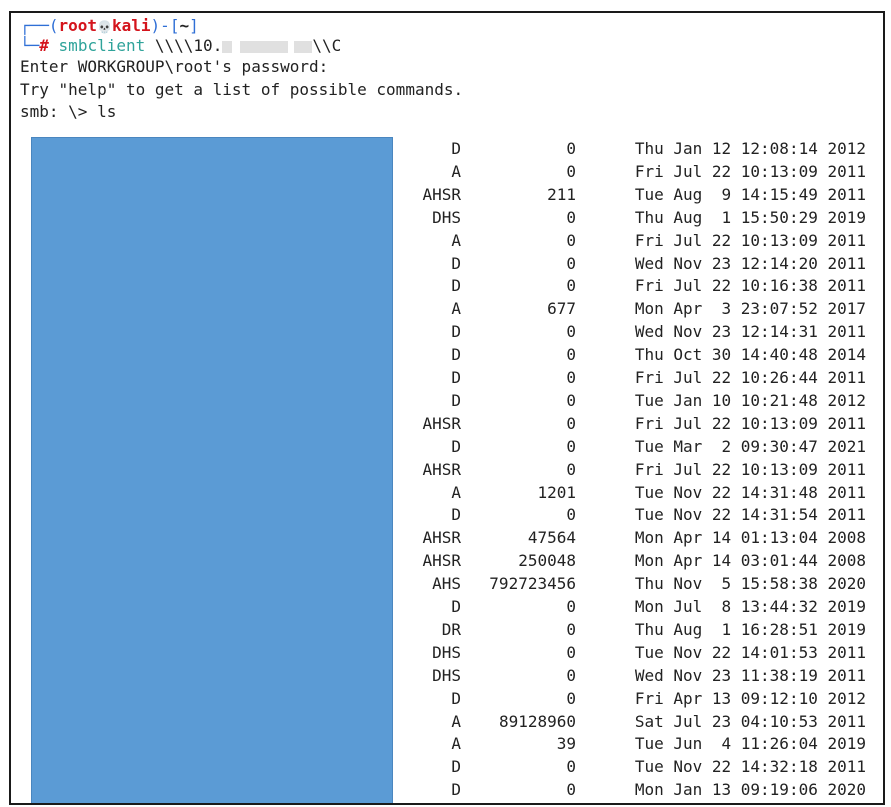  What do you see at coordinates (750, 561) in the screenshot?
I see `listing-date: Mon Apr 14 03:01:44 2008` at bounding box center [750, 561].